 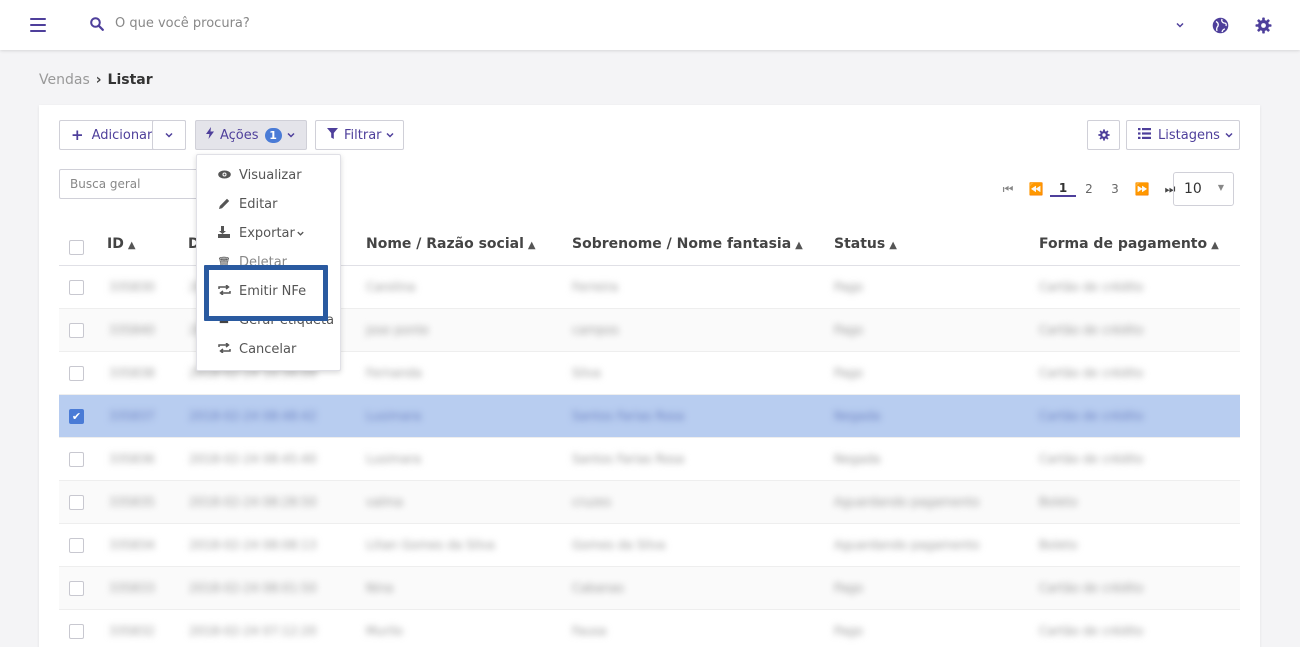 What do you see at coordinates (253, 416) in the screenshot?
I see `table-cell-date: 2018-02-24 08:48:42` at bounding box center [253, 416].